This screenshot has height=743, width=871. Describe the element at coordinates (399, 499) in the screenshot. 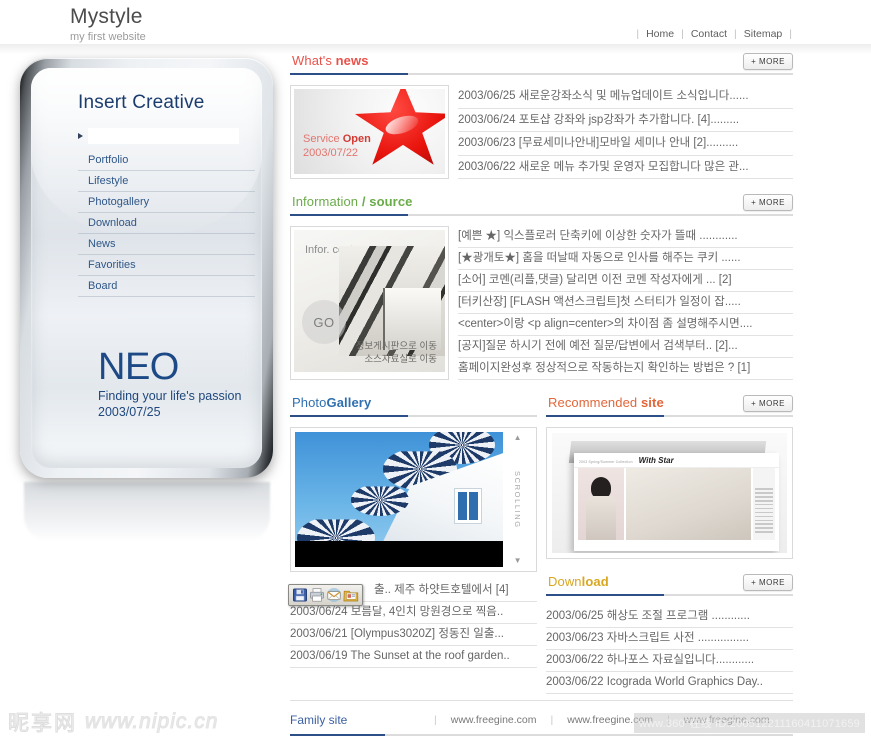

I see `gallery-photo` at that location.